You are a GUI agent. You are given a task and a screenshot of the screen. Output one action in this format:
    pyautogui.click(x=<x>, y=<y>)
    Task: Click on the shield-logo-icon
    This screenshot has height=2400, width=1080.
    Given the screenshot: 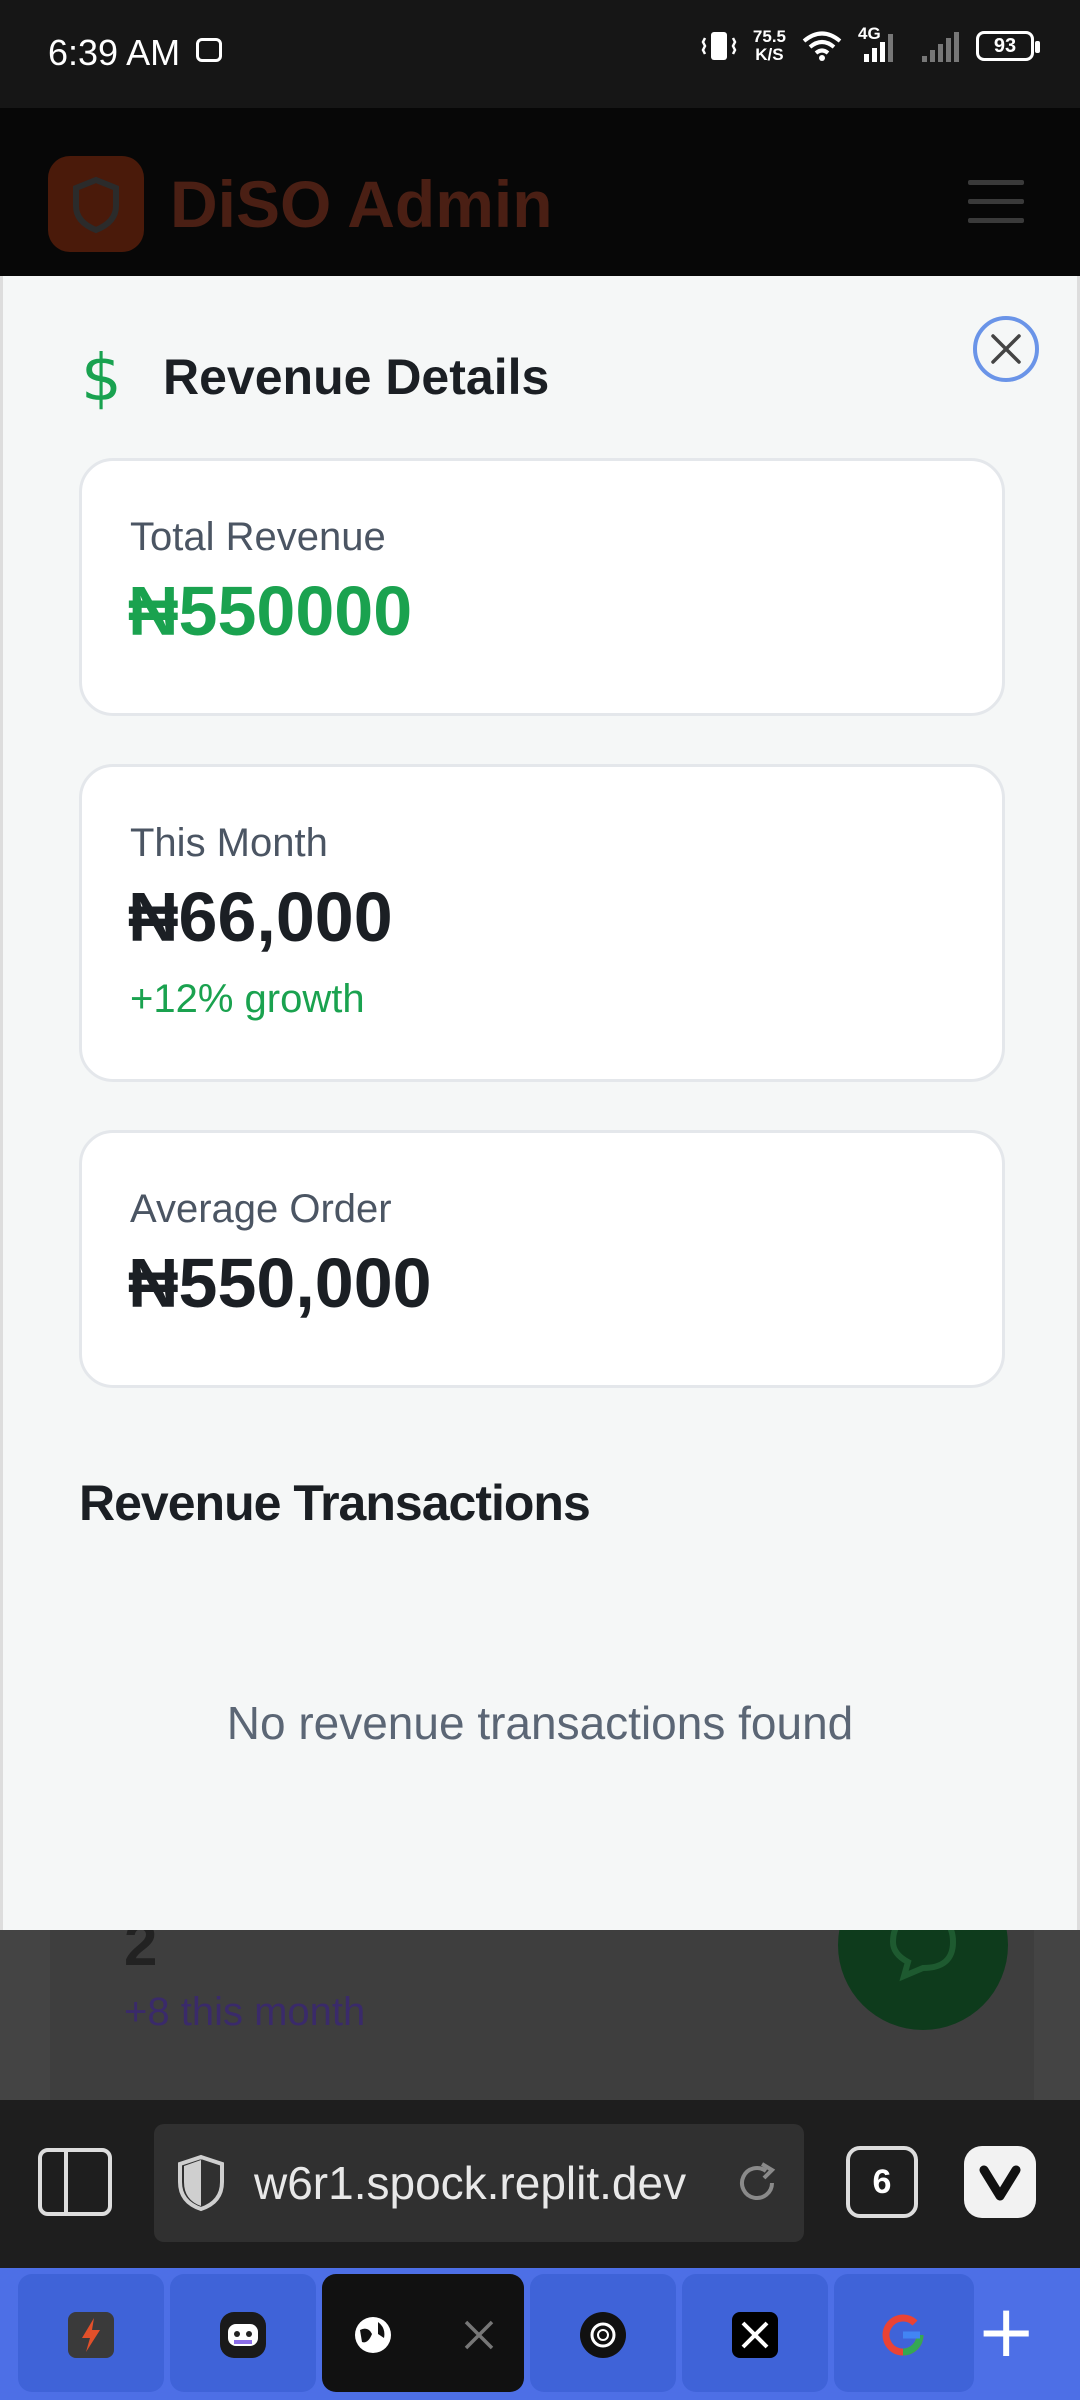 What is the action you would take?
    pyautogui.click(x=96, y=205)
    